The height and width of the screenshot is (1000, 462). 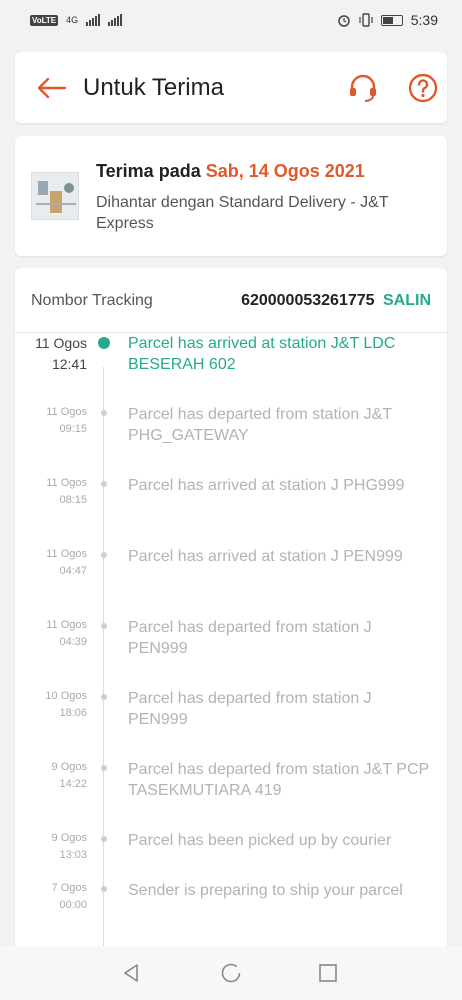 What do you see at coordinates (73, 642) in the screenshot?
I see `event-time: 04:39` at bounding box center [73, 642].